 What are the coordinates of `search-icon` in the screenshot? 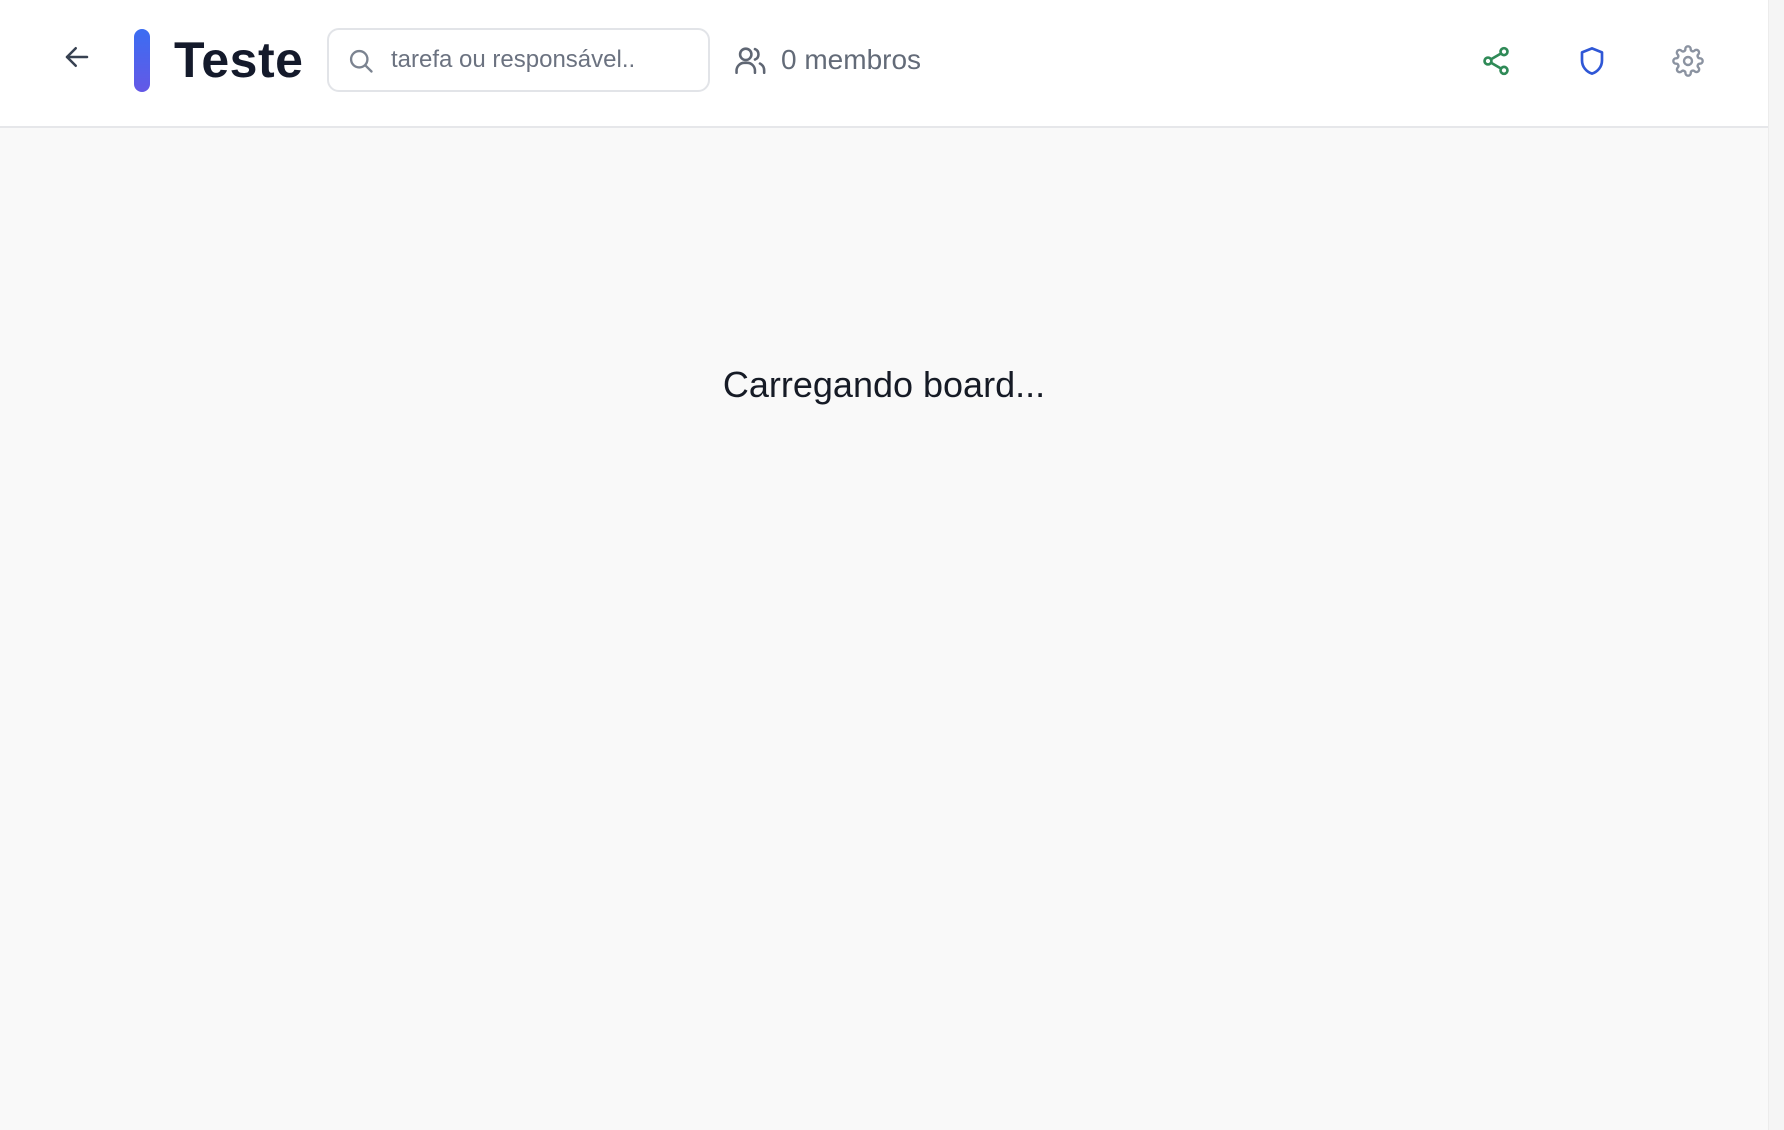 It's located at (361, 61).